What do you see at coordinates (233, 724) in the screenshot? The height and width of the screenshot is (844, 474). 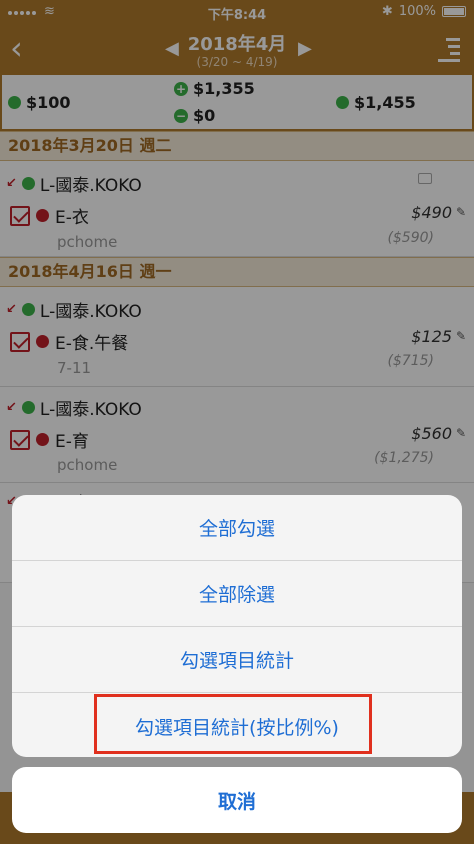 I see `highlight-box` at bounding box center [233, 724].